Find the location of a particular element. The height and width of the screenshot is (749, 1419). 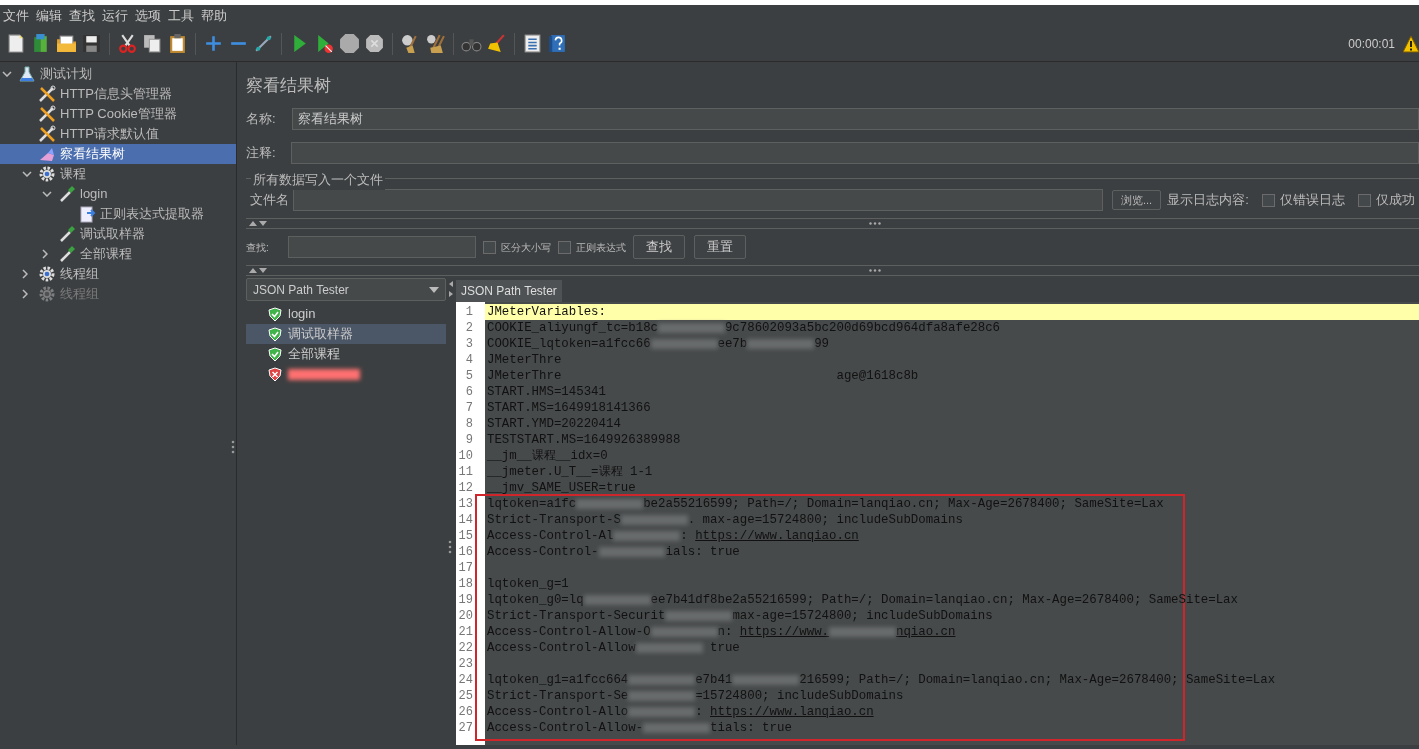

result-item: 全部课程 is located at coordinates (346, 354).